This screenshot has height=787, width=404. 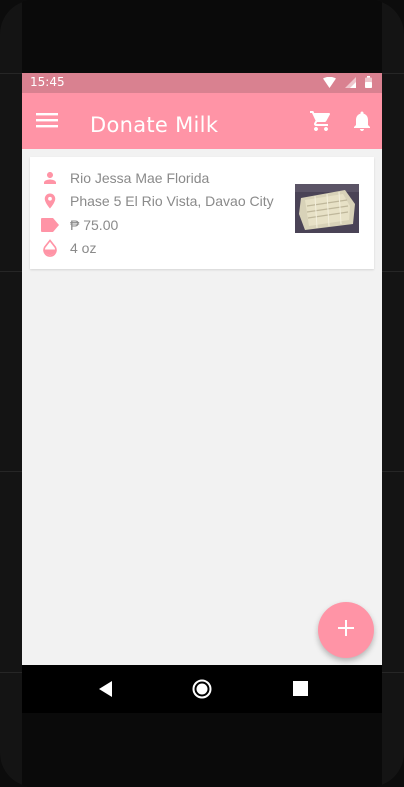 I want to click on home-icon, so click(x=202, y=689).